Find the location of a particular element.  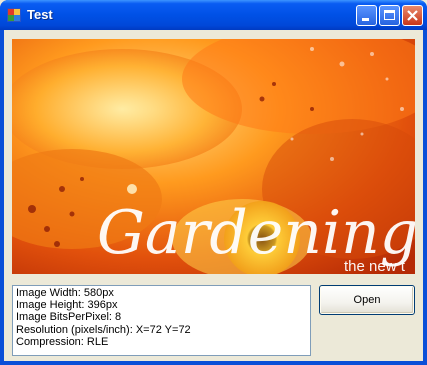

minimize-button is located at coordinates (366, 15).